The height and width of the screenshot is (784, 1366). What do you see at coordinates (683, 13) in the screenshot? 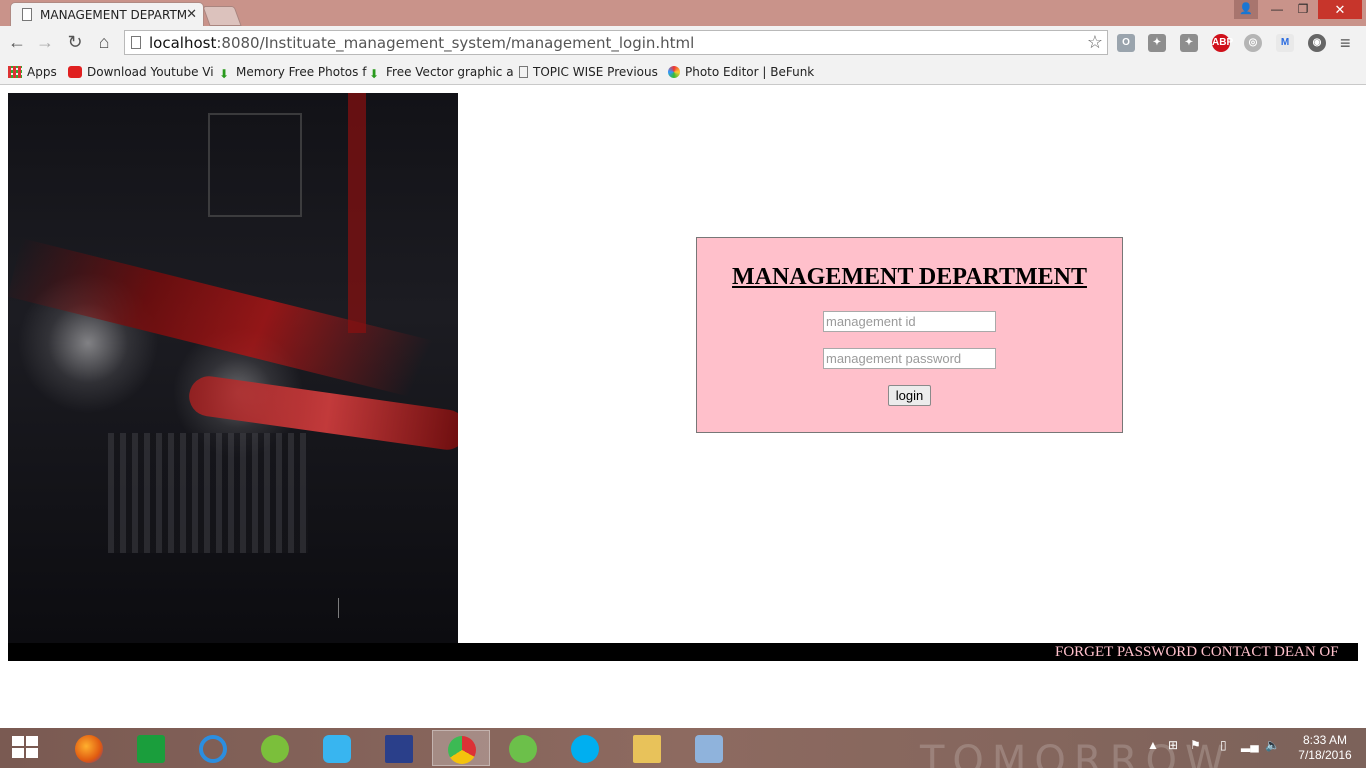
I see `browser-titlebar: MANAGEMENT DEPARTMENT ✕ 👤 — ❐ ✕` at bounding box center [683, 13].